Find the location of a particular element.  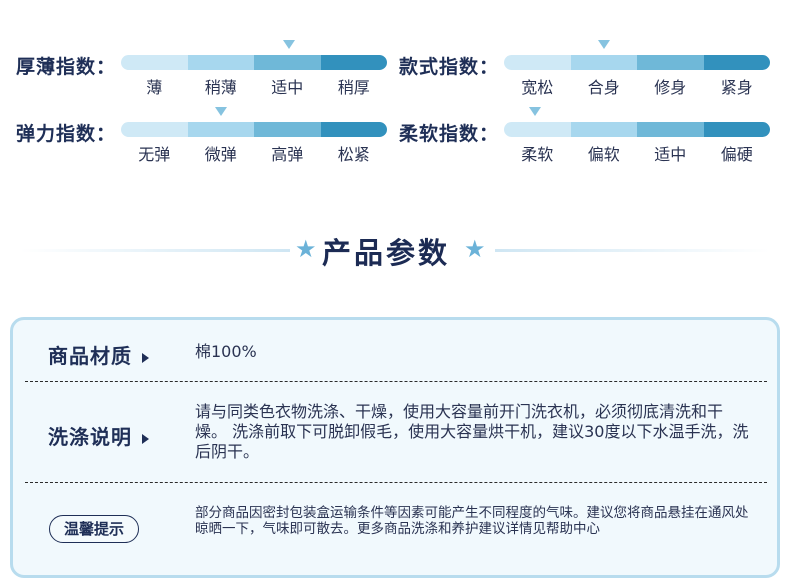

index-elasticity-option: 无弹 is located at coordinates (154, 154).